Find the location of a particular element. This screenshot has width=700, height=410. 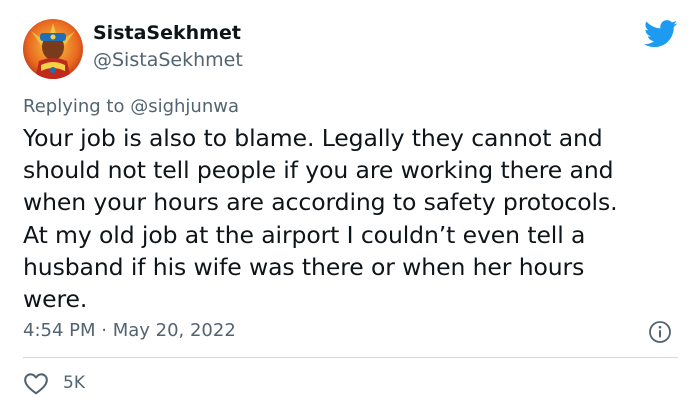

divider is located at coordinates (350, 357).